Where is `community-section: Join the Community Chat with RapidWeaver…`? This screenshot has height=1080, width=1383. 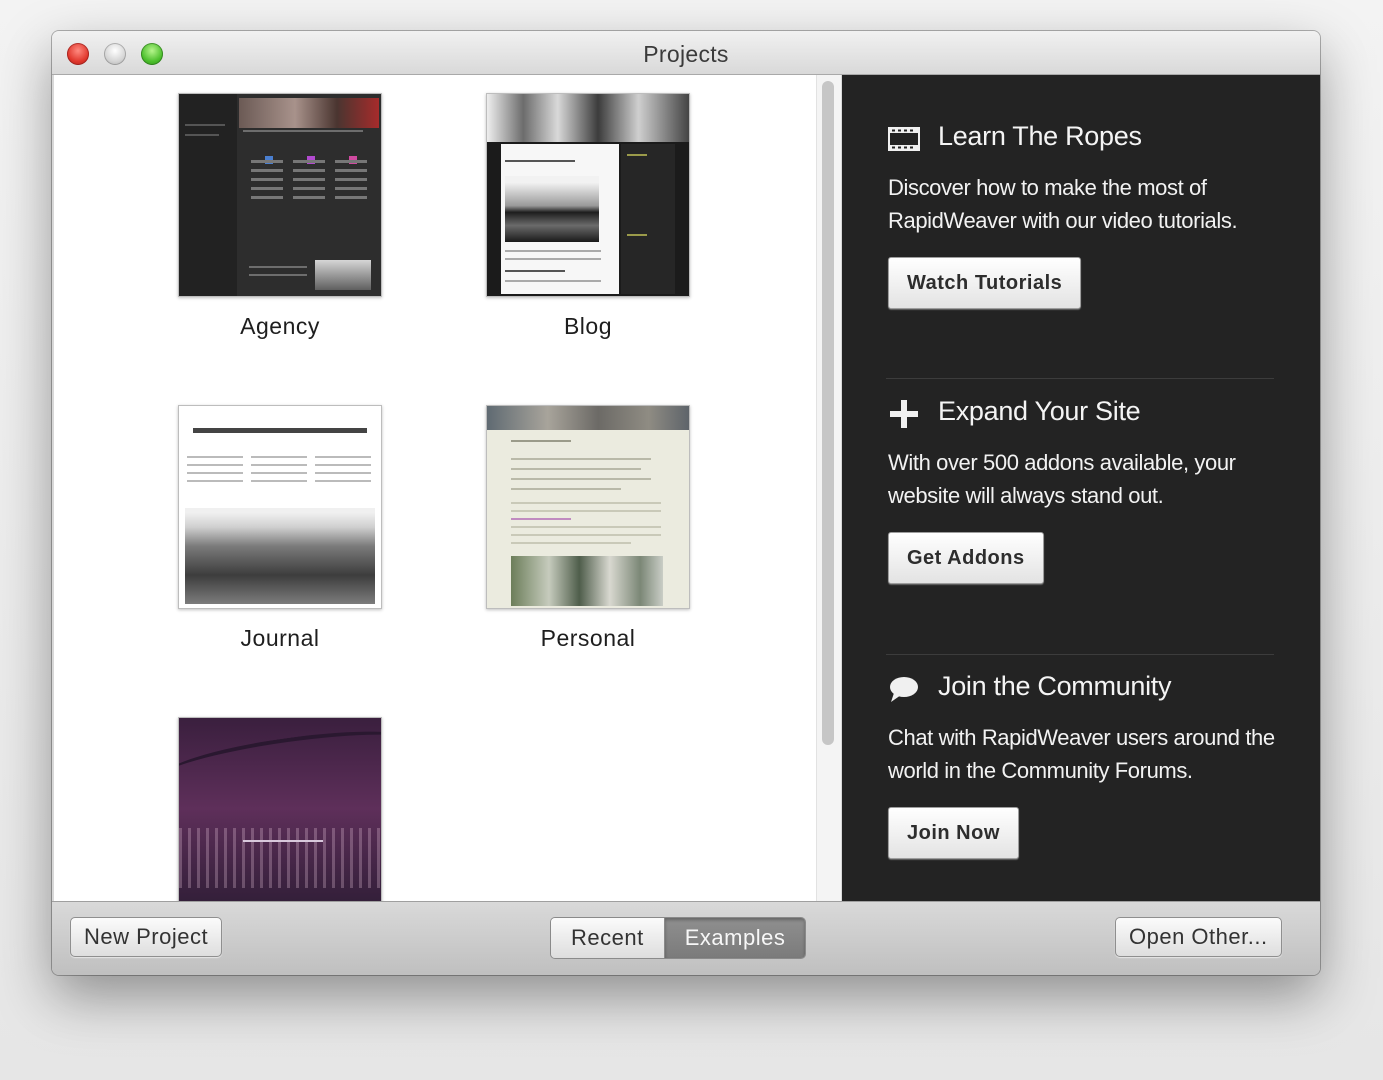
community-section: Join the Community Chat with RapidWeaver… is located at coordinates (1088, 764).